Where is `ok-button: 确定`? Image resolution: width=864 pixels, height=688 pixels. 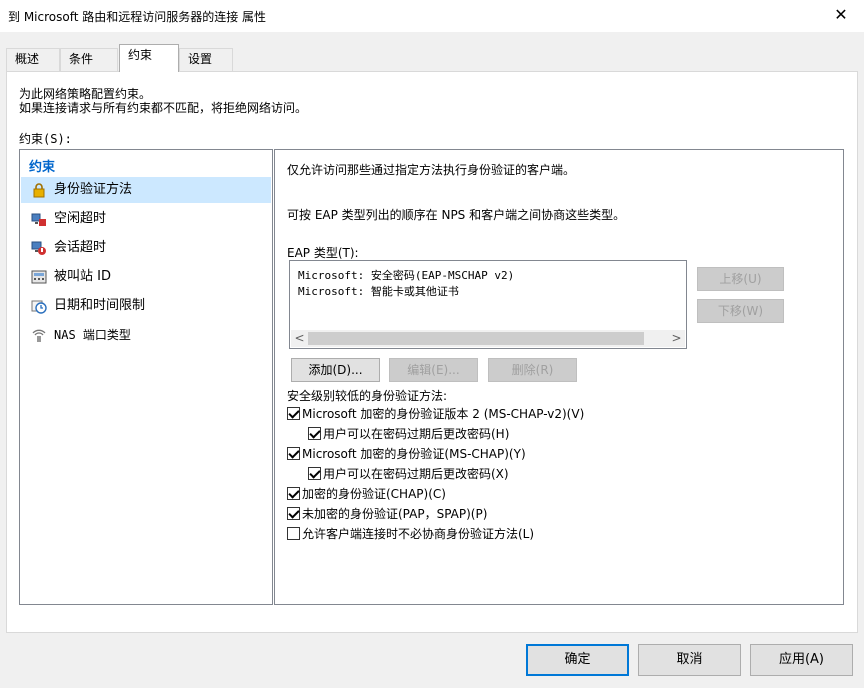
ok-button: 确定 is located at coordinates (577, 660).